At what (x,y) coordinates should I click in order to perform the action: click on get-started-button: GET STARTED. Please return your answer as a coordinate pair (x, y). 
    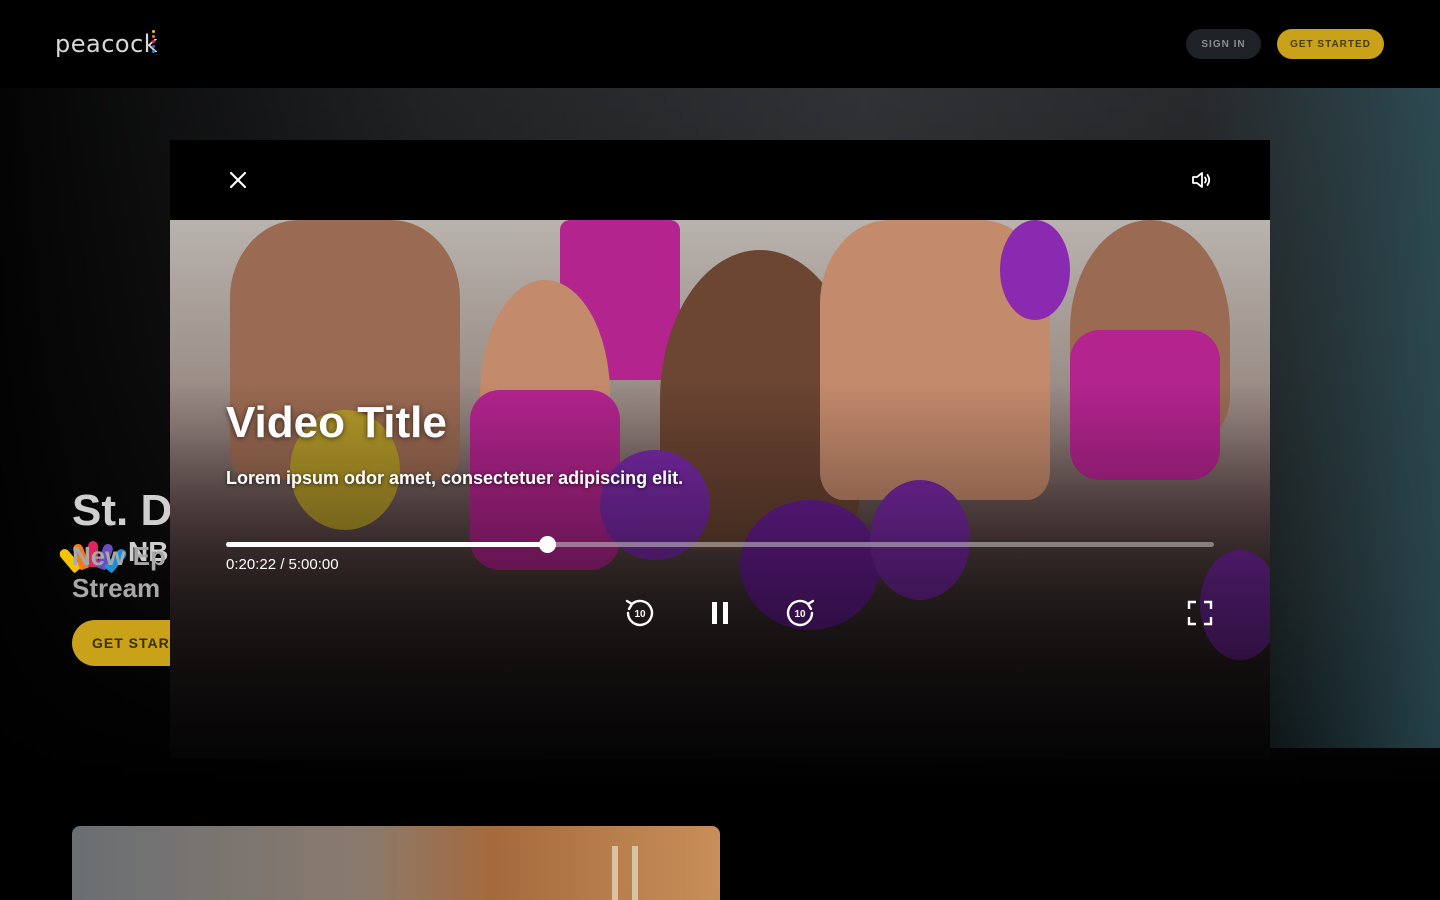
    Looking at the image, I should click on (1330, 44).